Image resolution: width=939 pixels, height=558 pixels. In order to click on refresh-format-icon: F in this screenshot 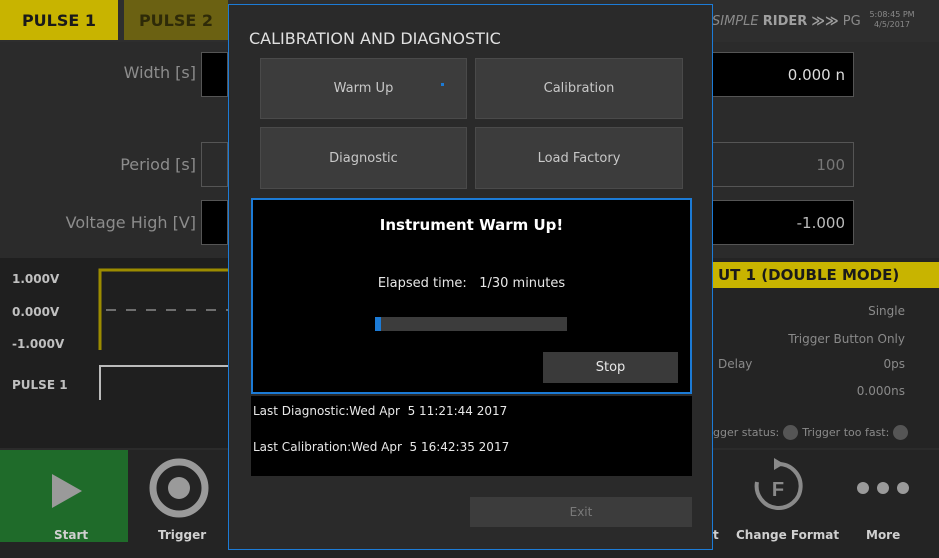, I will do `click(778, 484)`.